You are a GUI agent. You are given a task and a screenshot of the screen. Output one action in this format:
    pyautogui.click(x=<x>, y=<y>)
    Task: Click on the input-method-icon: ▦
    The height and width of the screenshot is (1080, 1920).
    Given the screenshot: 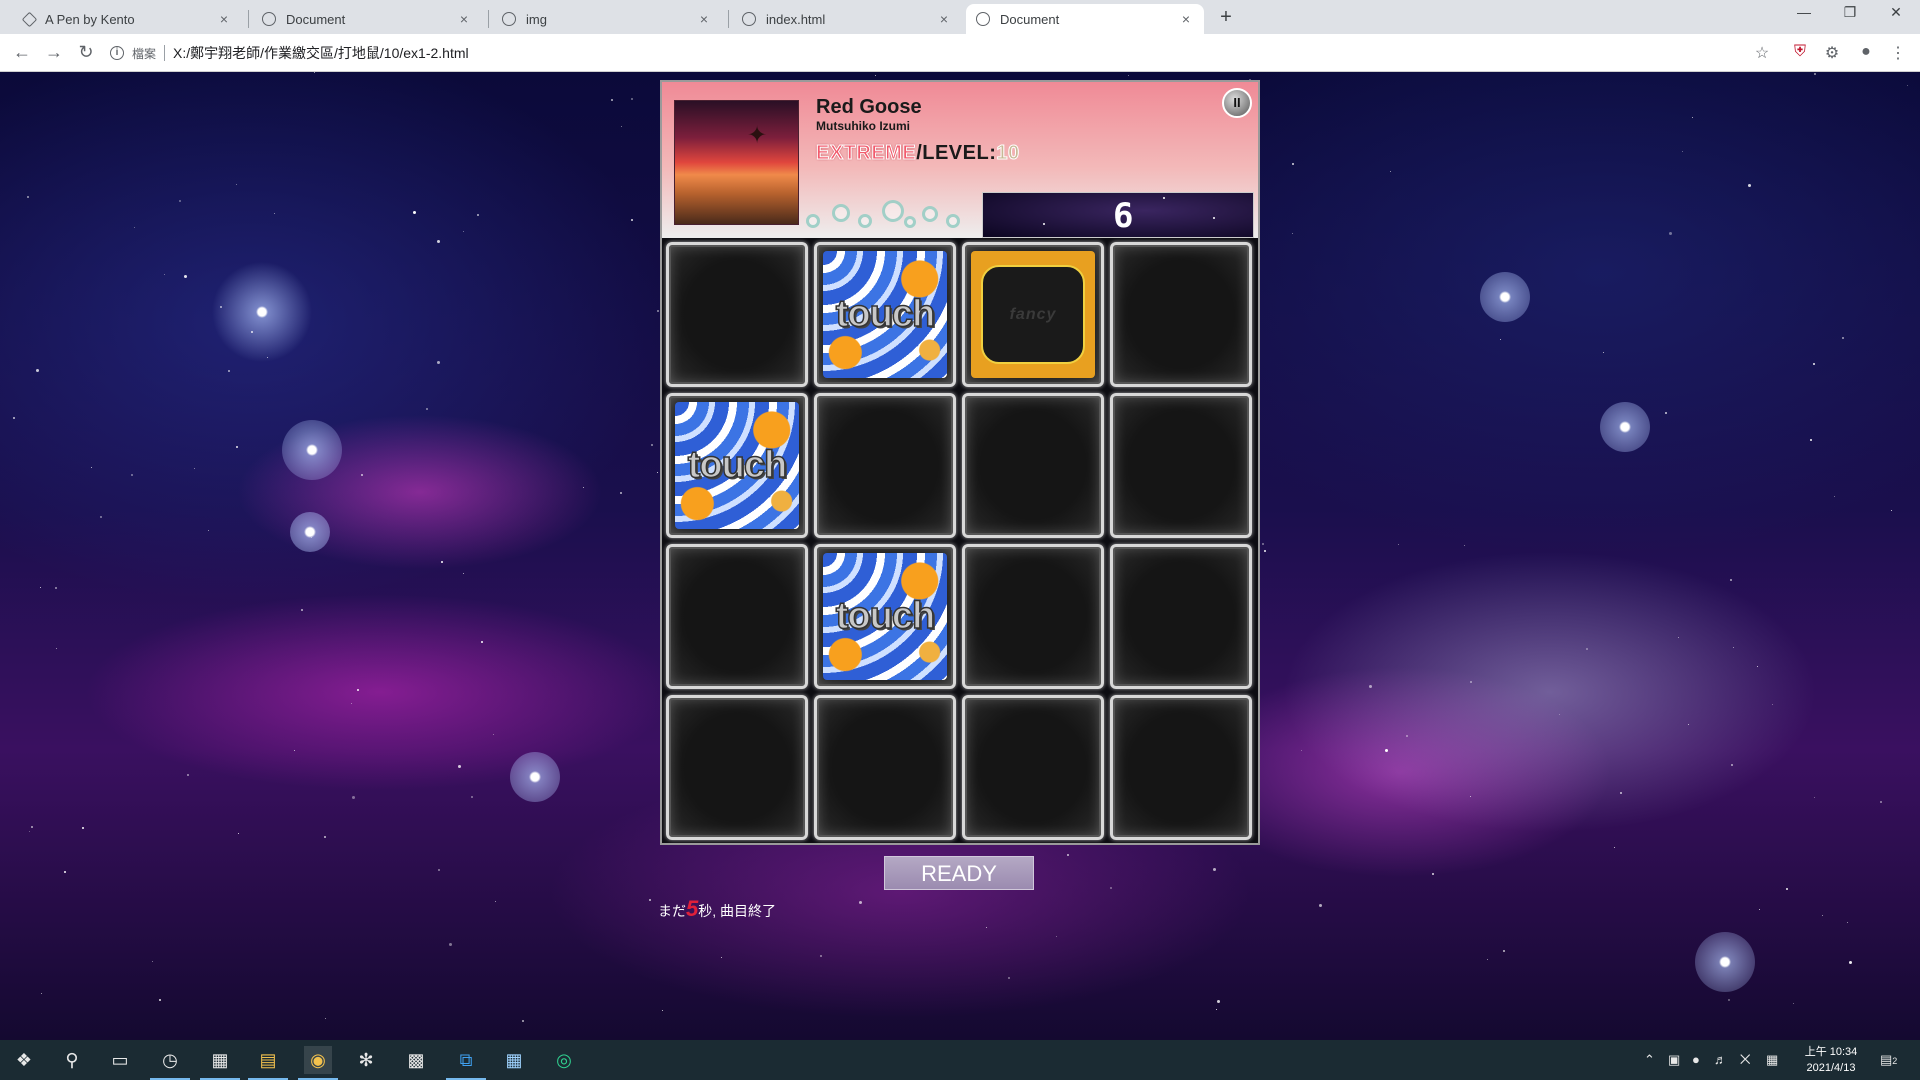 What is the action you would take?
    pyautogui.click(x=1772, y=1060)
    